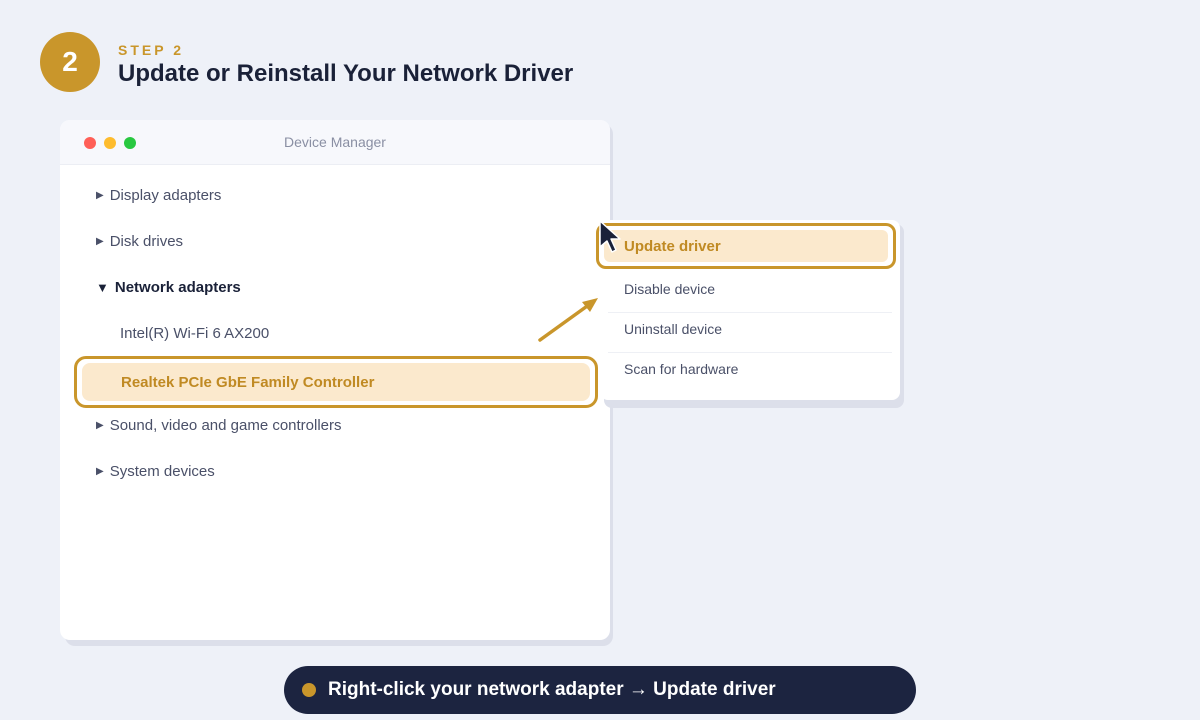 This screenshot has height=720, width=1200. What do you see at coordinates (346, 73) in the screenshot?
I see `step-title: Update or Reinstall Your Network Driver` at bounding box center [346, 73].